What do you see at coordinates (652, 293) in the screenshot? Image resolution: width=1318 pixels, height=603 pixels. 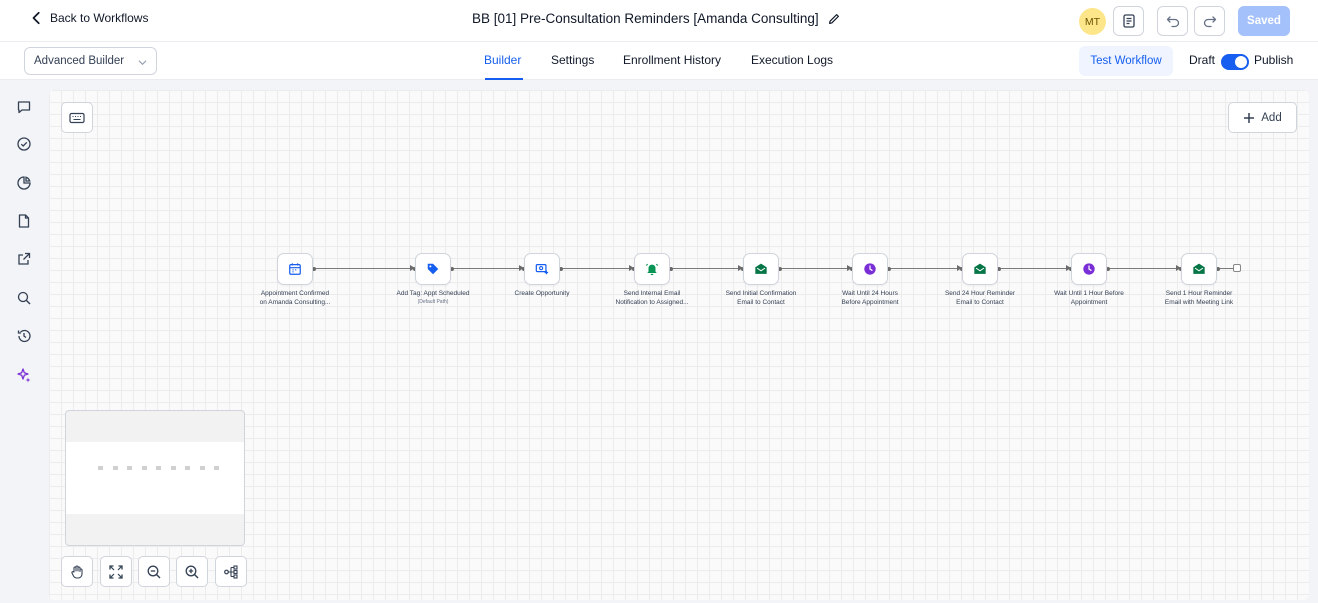 I see `node-label-line: Send Internal Email` at bounding box center [652, 293].